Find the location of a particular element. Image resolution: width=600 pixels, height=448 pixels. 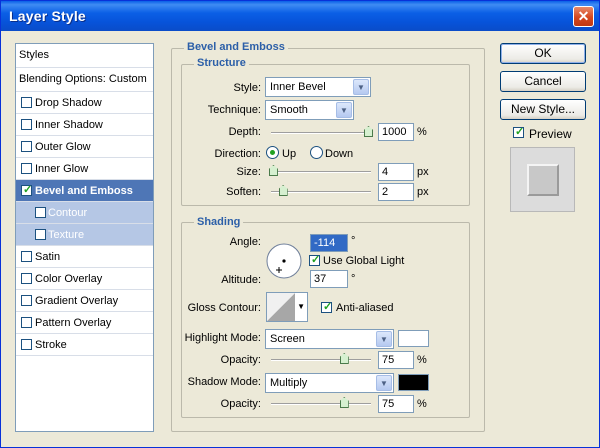

gloss-contour-label: Gloss Contour: is located at coordinates (224, 308).